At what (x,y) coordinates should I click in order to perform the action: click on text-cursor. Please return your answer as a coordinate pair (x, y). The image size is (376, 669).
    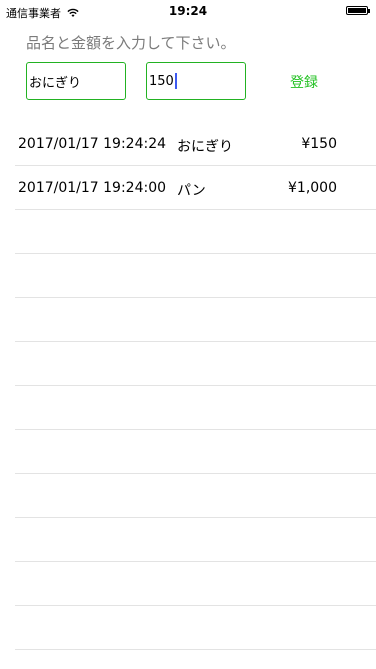
    Looking at the image, I should click on (175, 81).